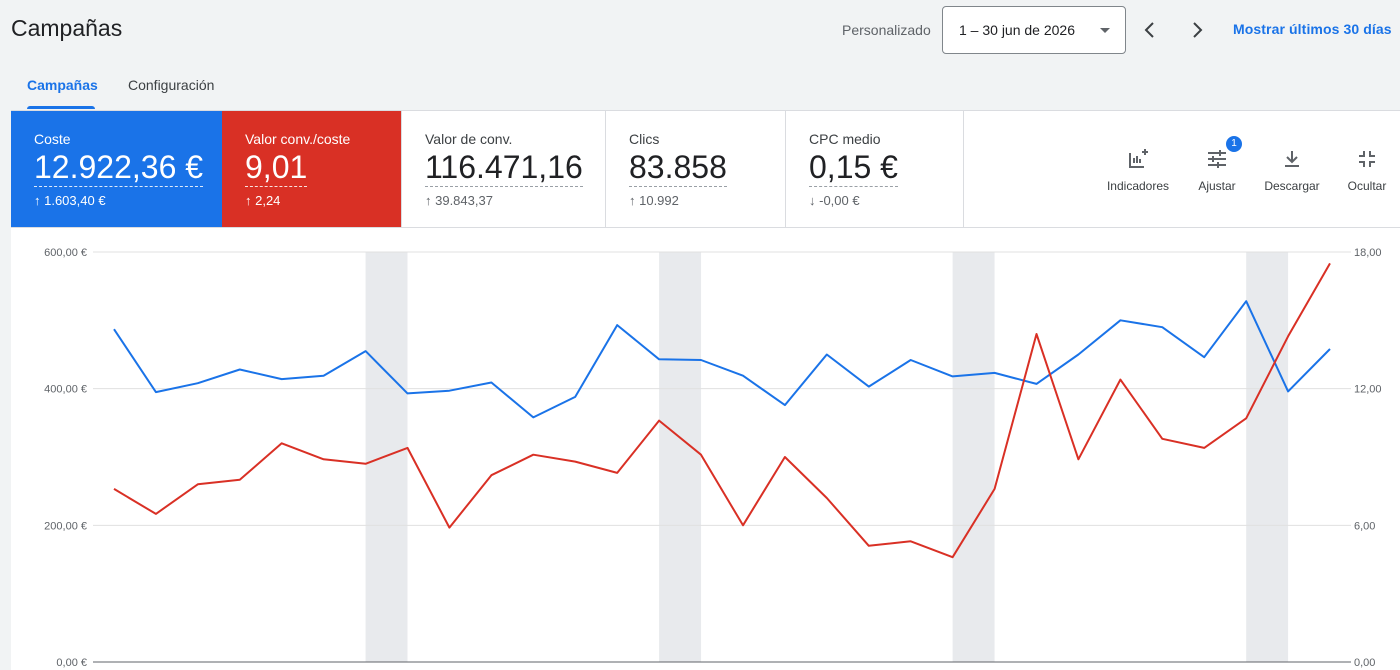  What do you see at coordinates (644, 139) in the screenshot?
I see `scorecard-label: Clics` at bounding box center [644, 139].